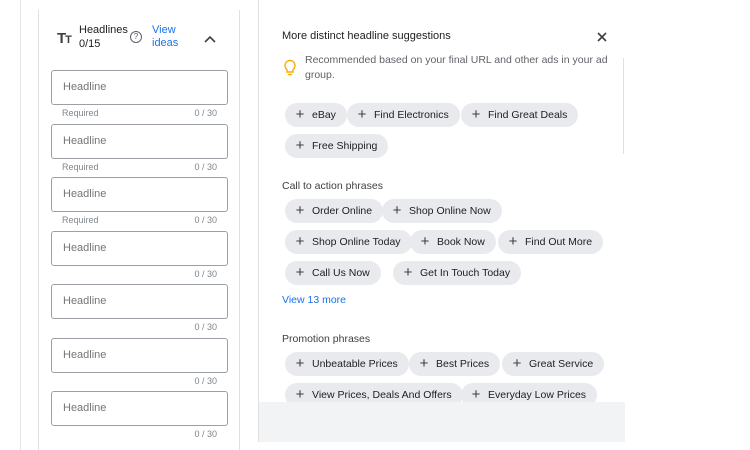 Image resolution: width=750 pixels, height=450 pixels. I want to click on suggestion-chip: + Order Online, so click(334, 211).